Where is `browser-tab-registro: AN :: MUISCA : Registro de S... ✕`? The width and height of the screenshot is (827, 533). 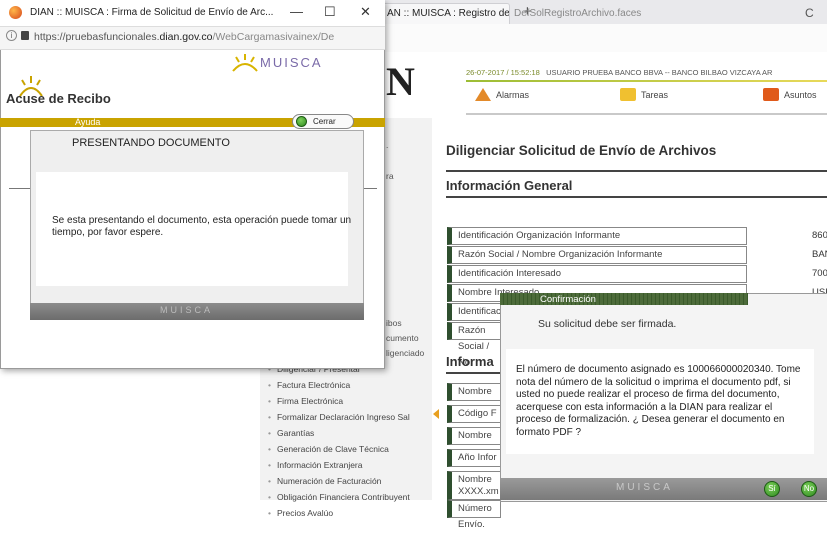
browser-tab-registro: AN :: MUISCA : Registro de S... ✕ is located at coordinates (445, 13).